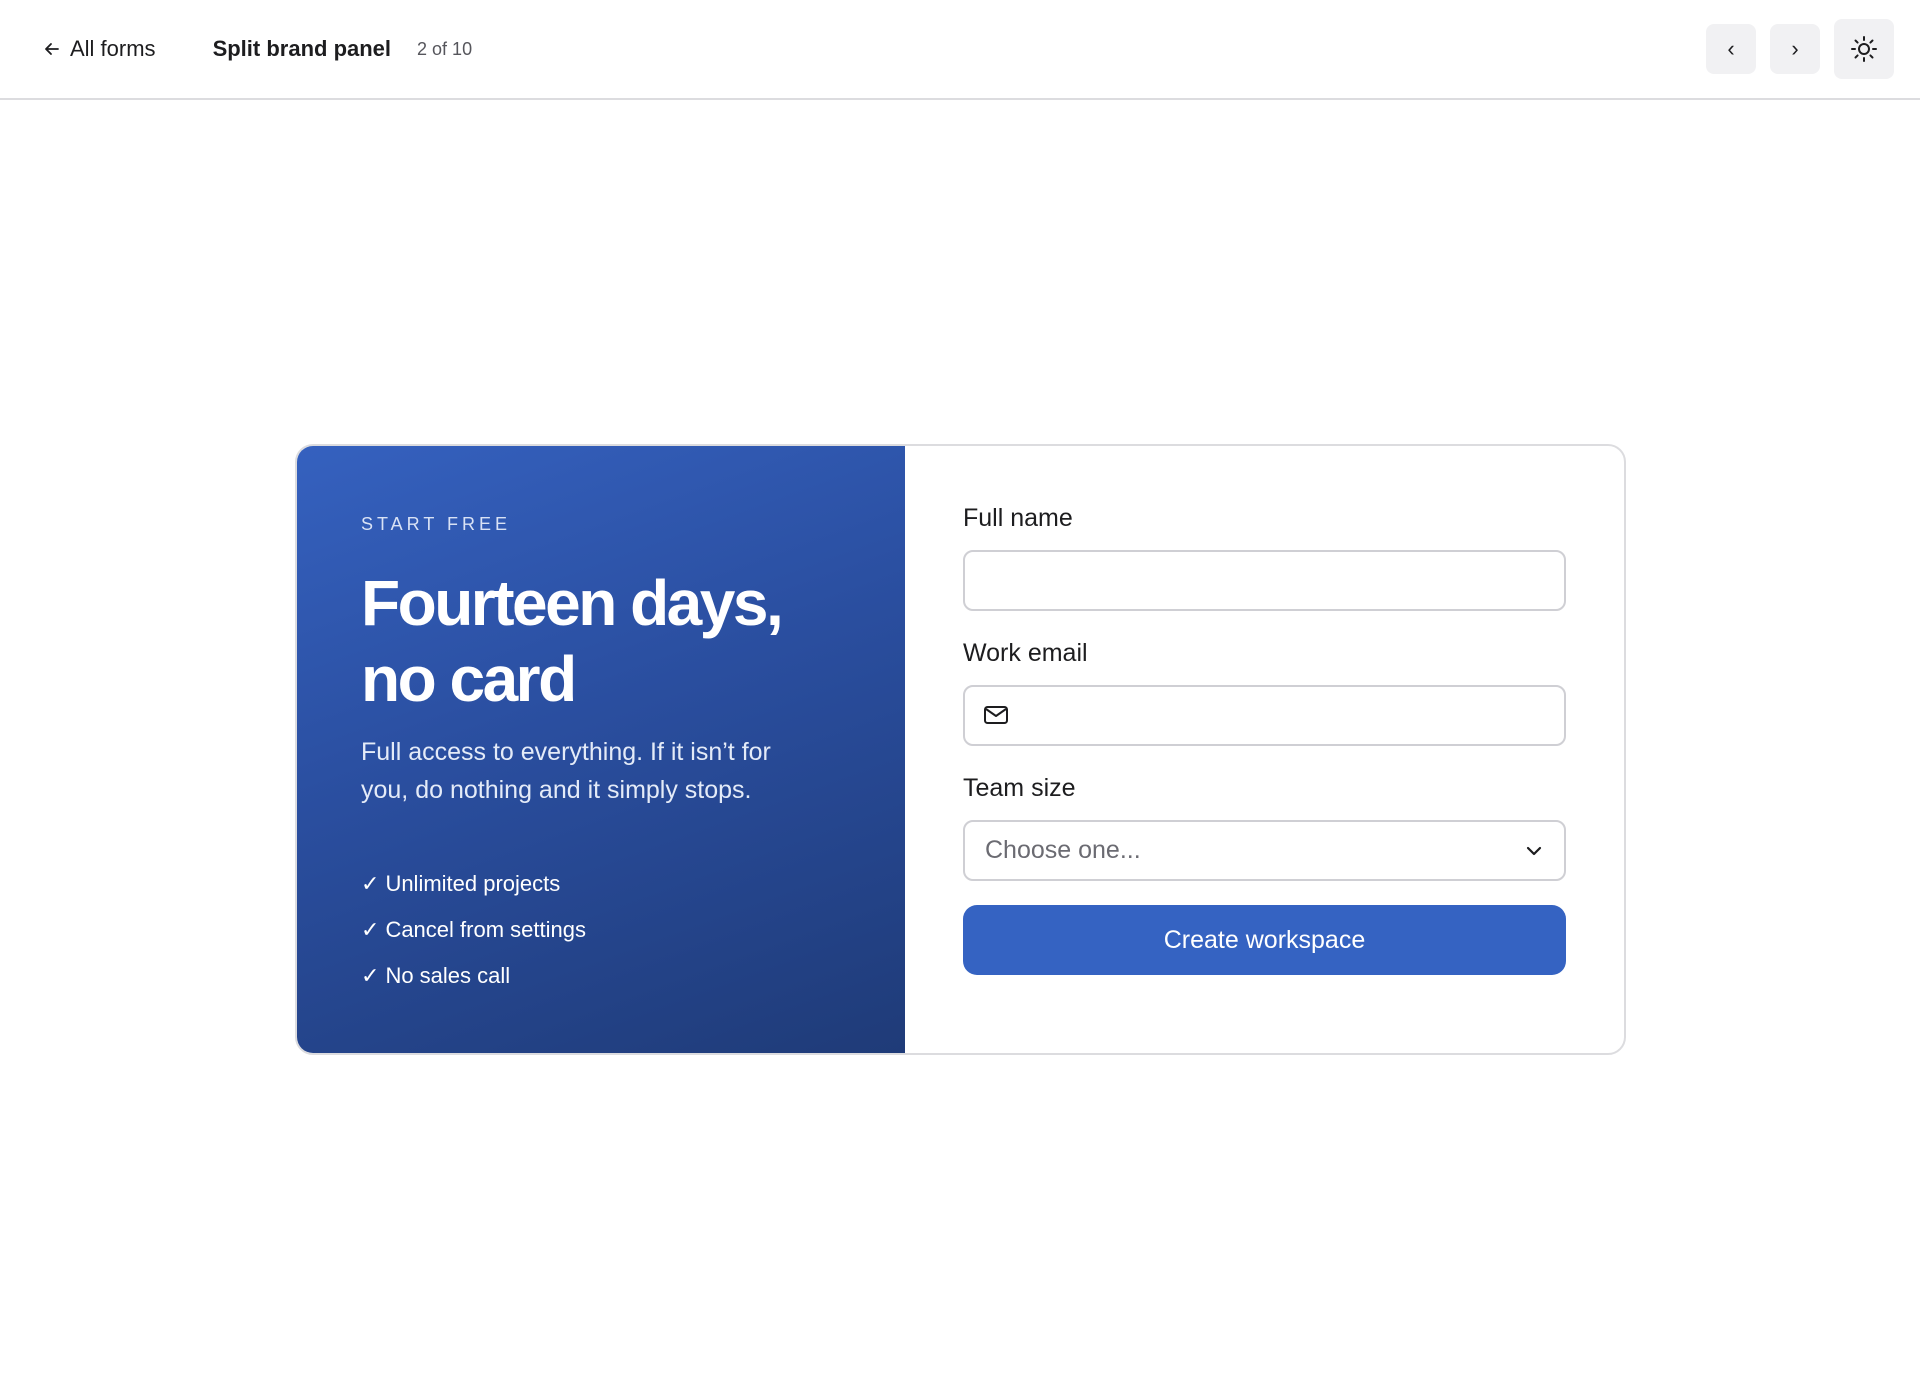  What do you see at coordinates (1025, 653) in the screenshot?
I see `work-email-label: Work email` at bounding box center [1025, 653].